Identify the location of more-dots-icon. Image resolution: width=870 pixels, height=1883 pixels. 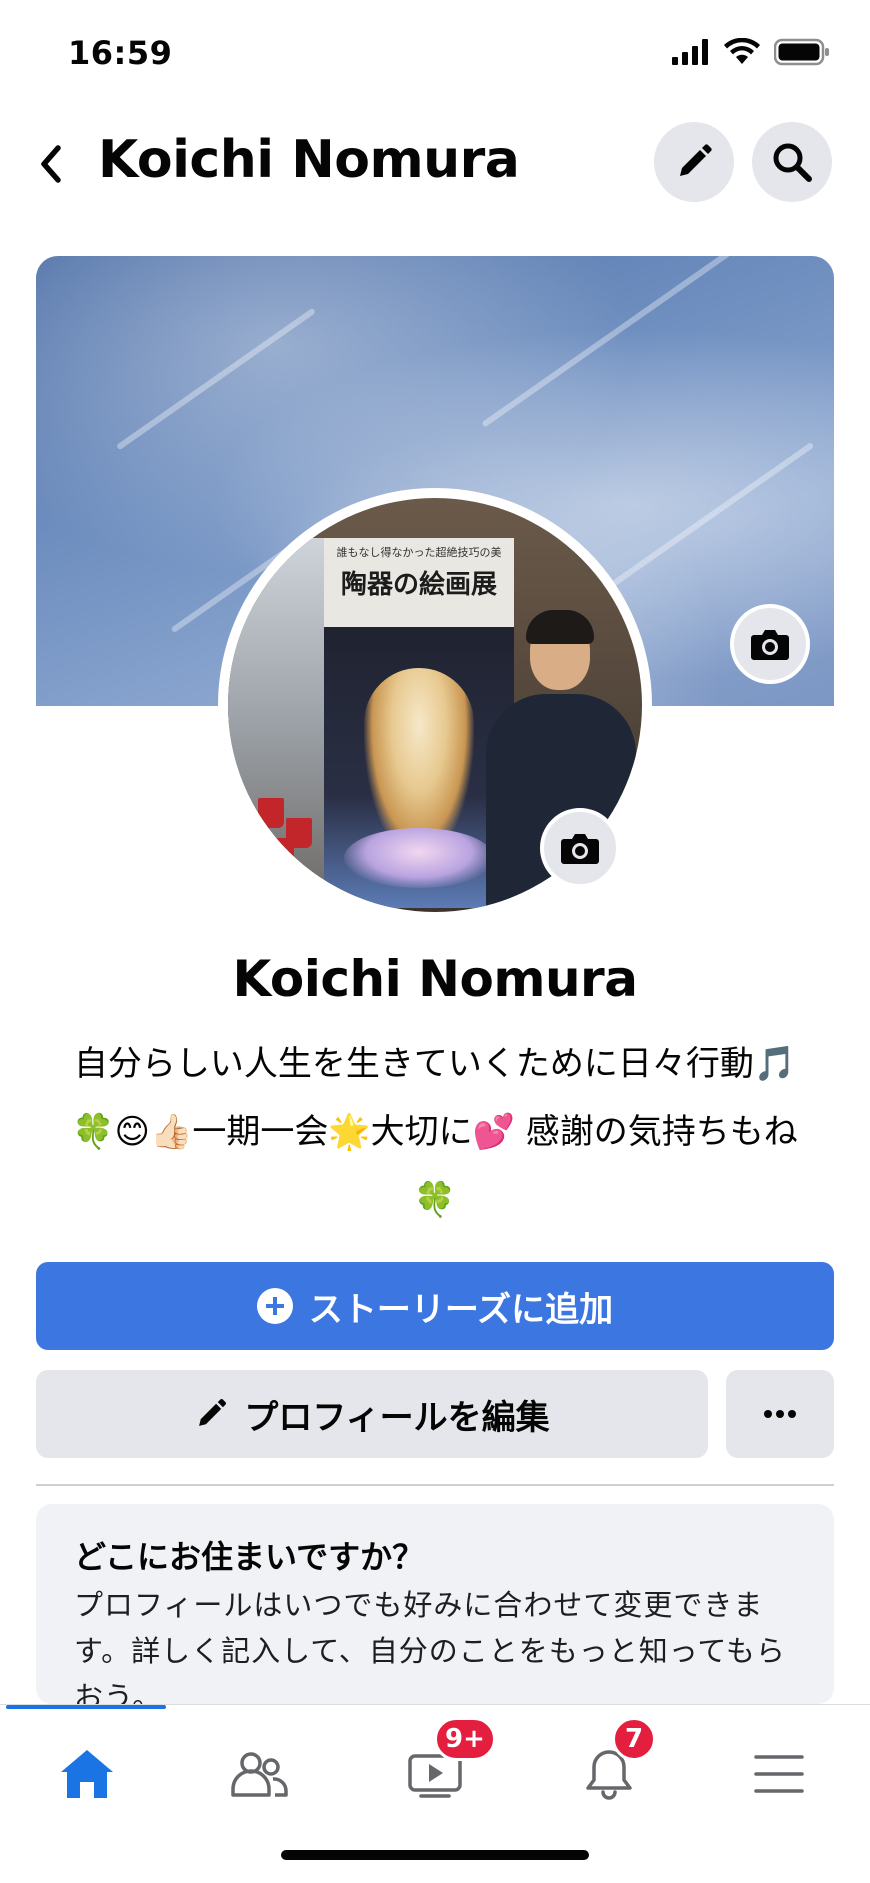
(780, 1414).